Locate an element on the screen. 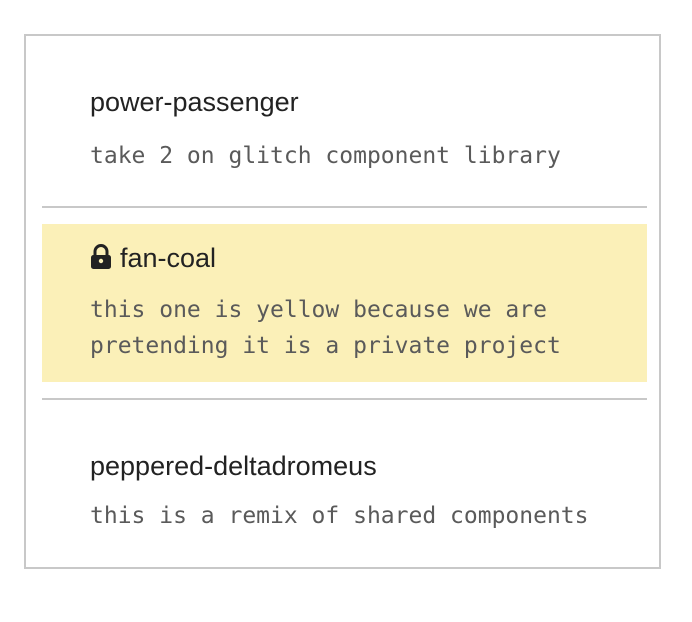  divider is located at coordinates (344, 207).